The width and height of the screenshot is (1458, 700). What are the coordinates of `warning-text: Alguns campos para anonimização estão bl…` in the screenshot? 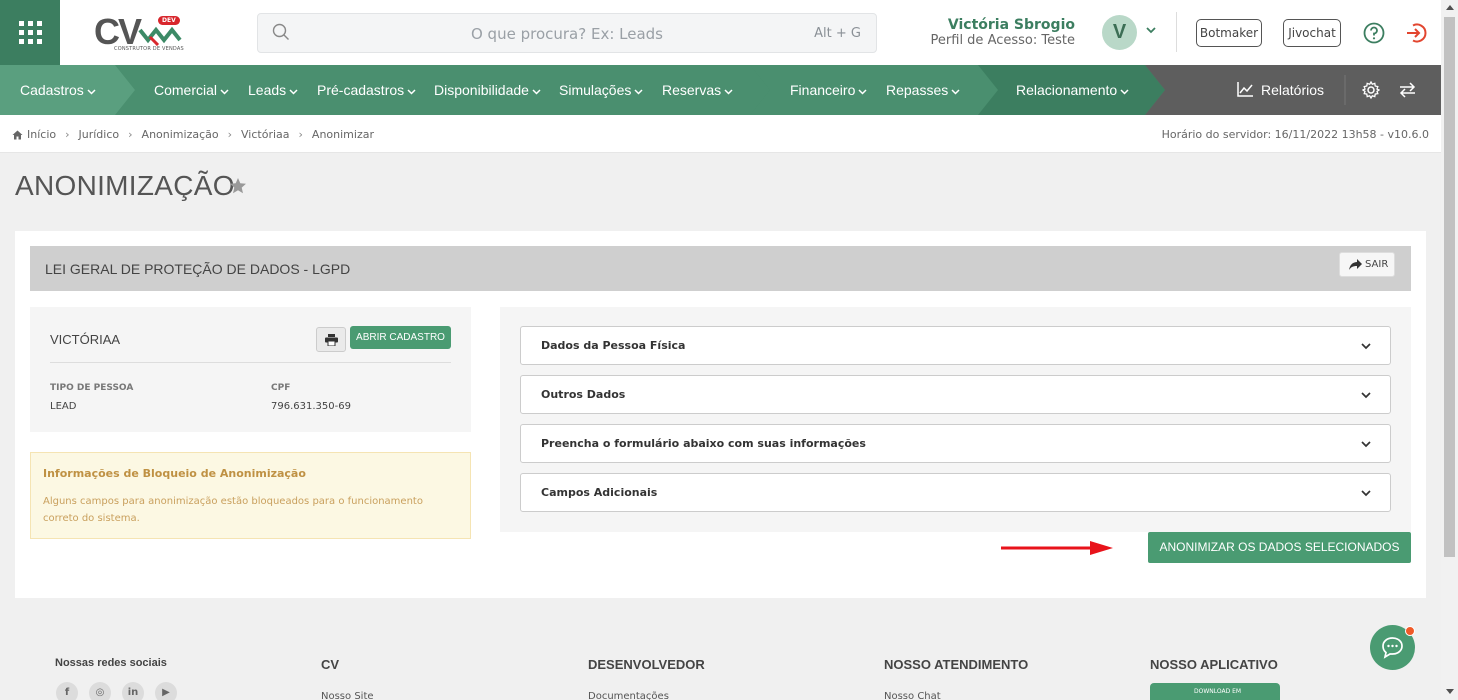 It's located at (233, 510).